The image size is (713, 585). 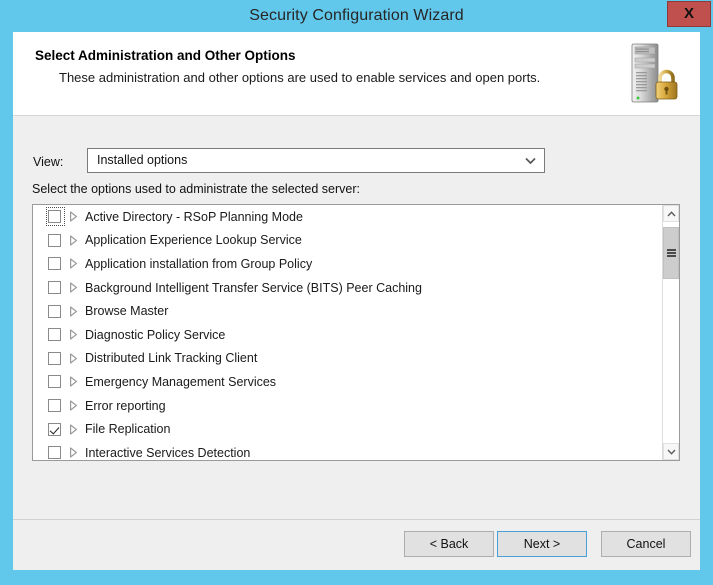 I want to click on list-item: Browse Master, so click(x=347, y=311).